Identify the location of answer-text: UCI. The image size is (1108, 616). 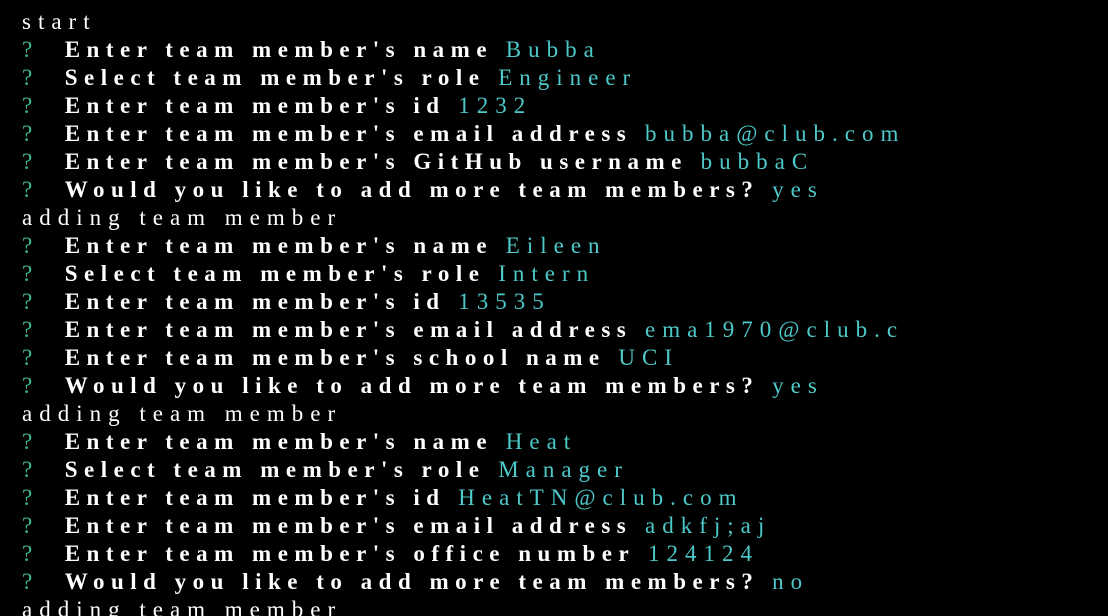
(648, 357).